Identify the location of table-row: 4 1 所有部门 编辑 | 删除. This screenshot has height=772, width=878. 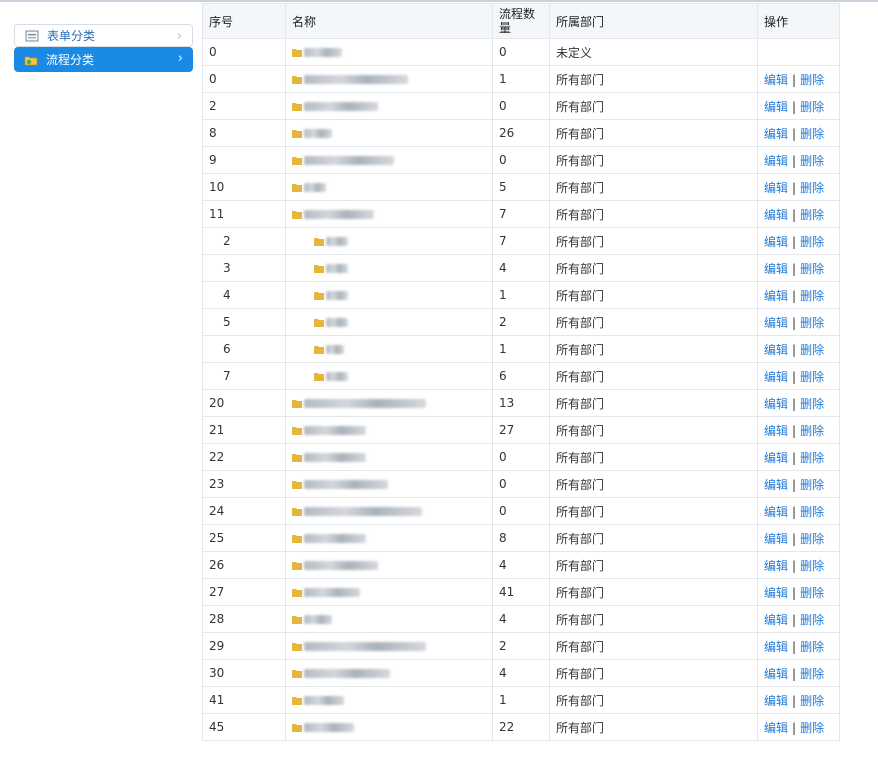
(521, 295).